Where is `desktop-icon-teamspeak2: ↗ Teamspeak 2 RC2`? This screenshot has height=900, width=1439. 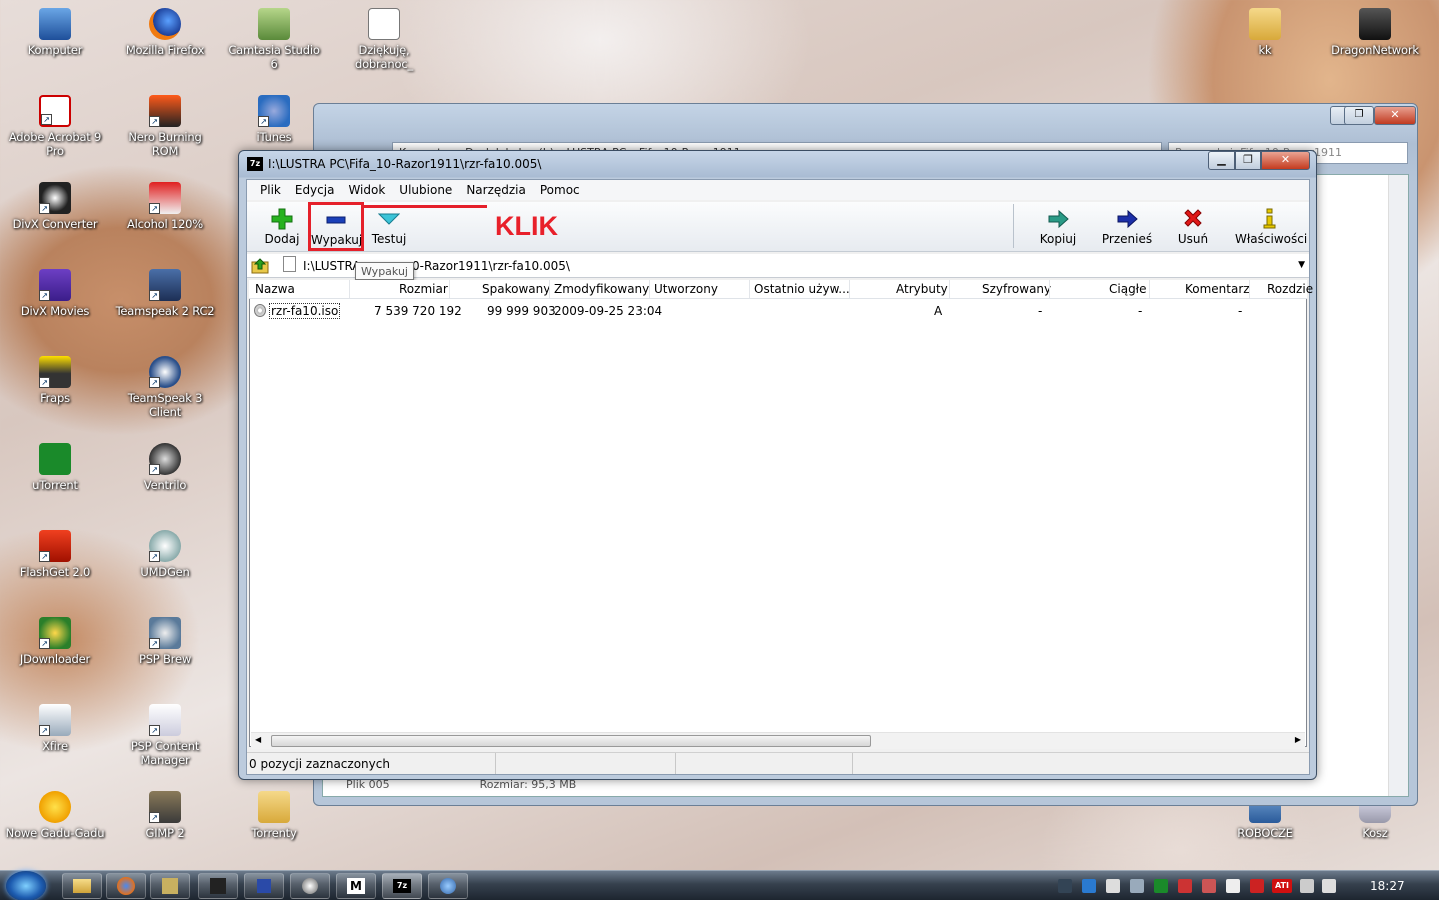
desktop-icon-teamspeak2: ↗ Teamspeak 2 RC2 is located at coordinates (165, 293).